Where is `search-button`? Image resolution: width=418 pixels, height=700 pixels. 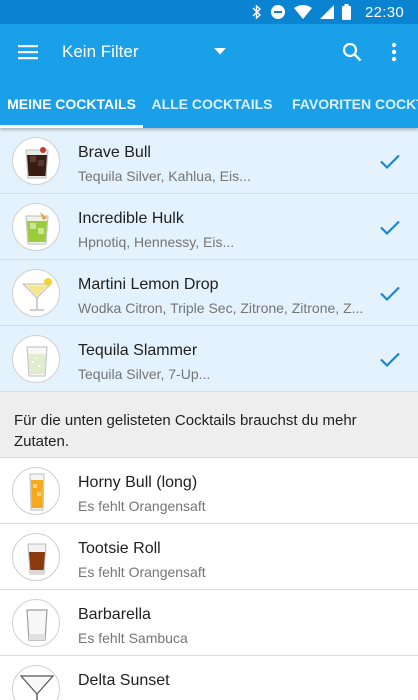
search-button is located at coordinates (352, 52).